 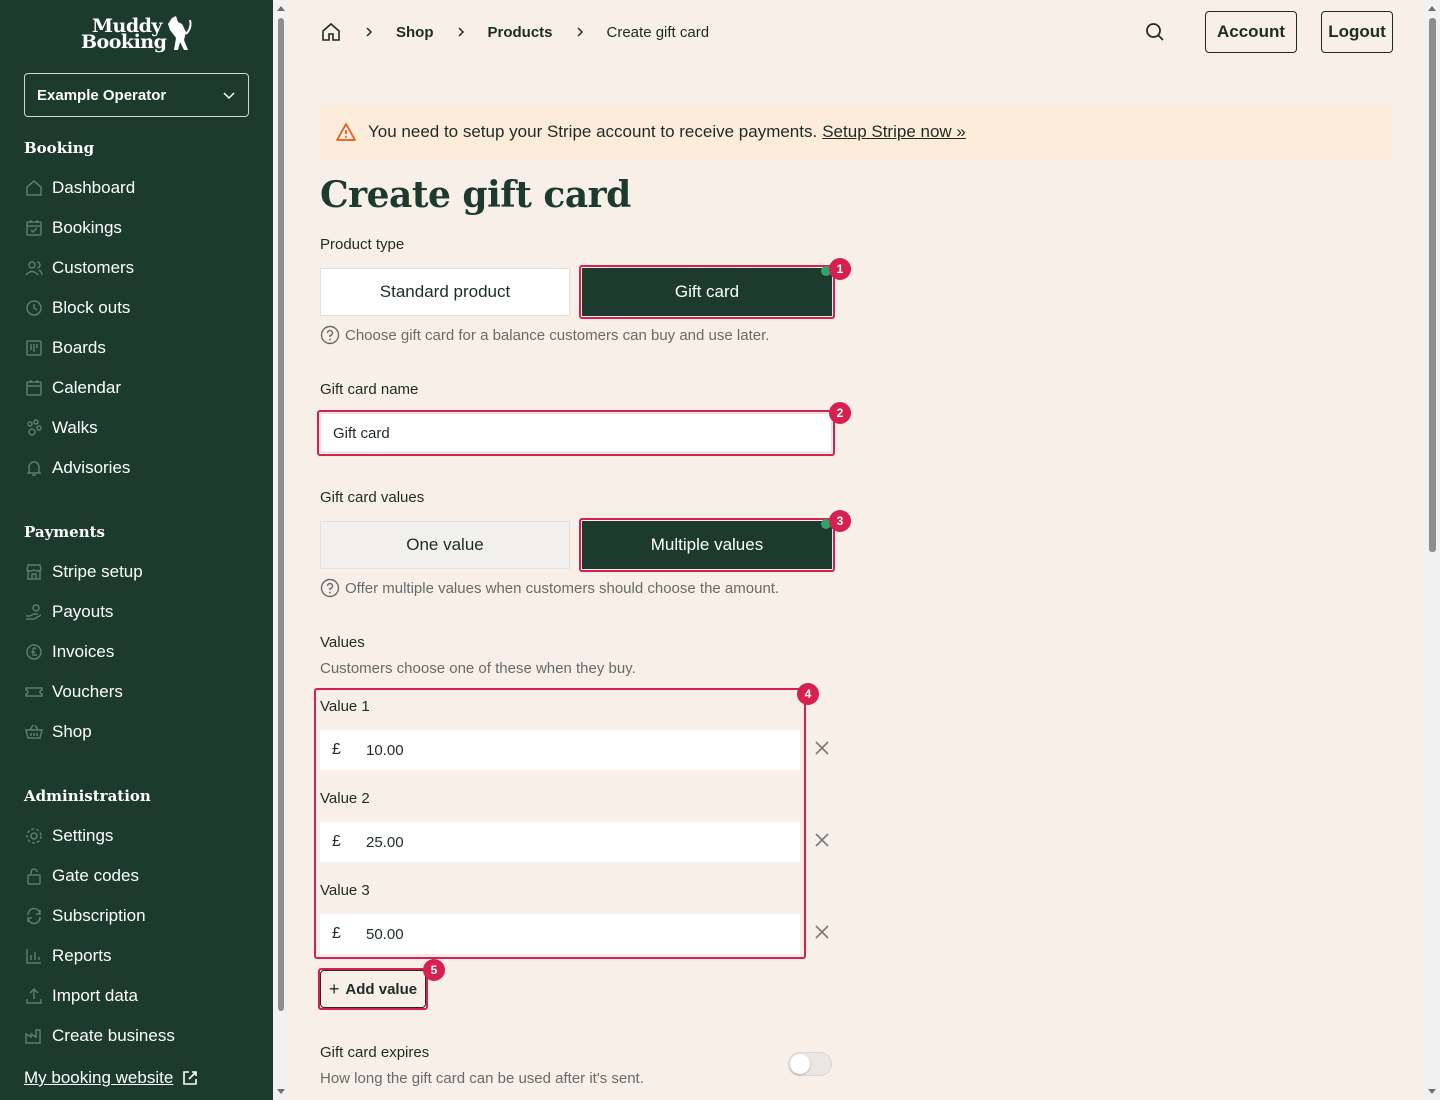 I want to click on sidebar-item-walks: Walks, so click(x=139, y=428).